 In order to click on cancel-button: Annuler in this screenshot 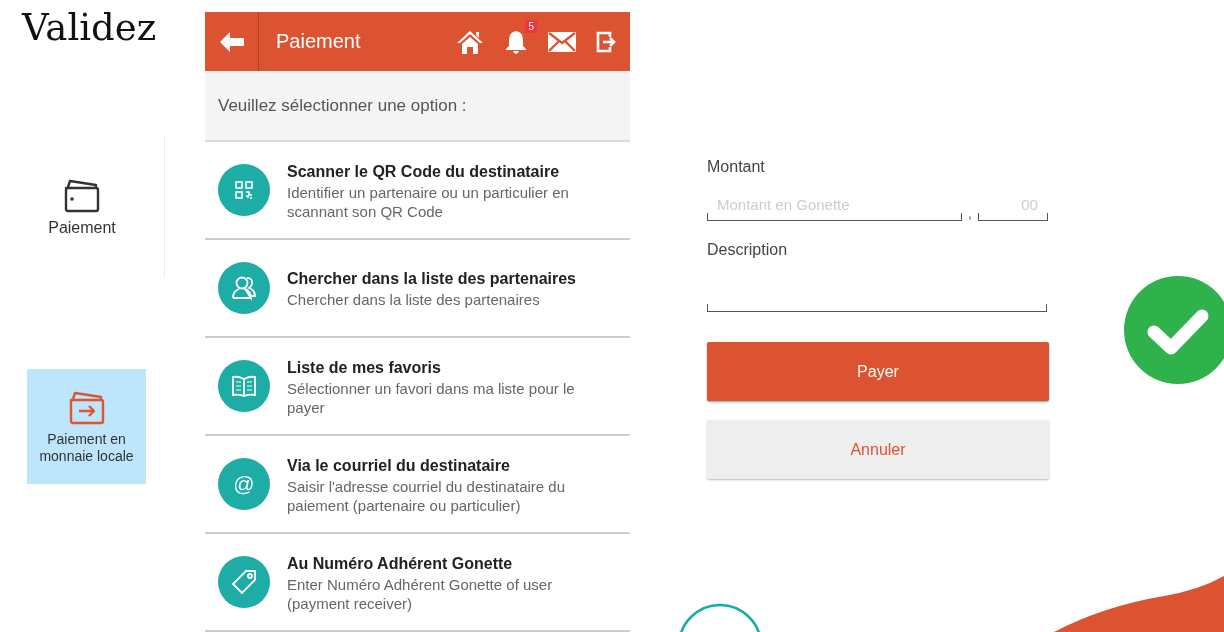, I will do `click(878, 449)`.